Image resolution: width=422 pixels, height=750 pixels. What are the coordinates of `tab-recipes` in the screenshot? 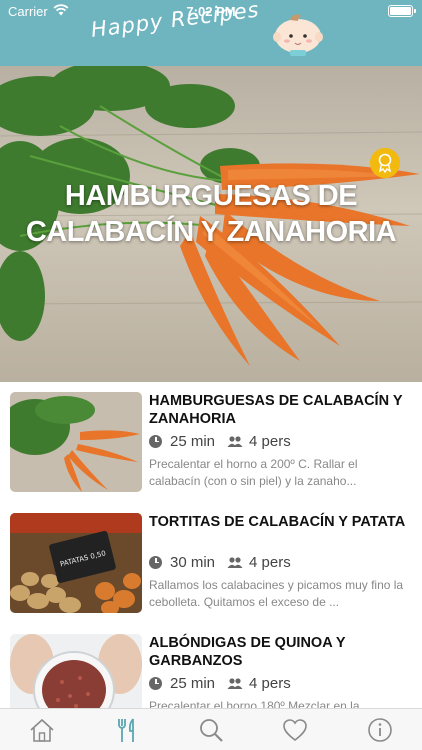 It's located at (127, 730).